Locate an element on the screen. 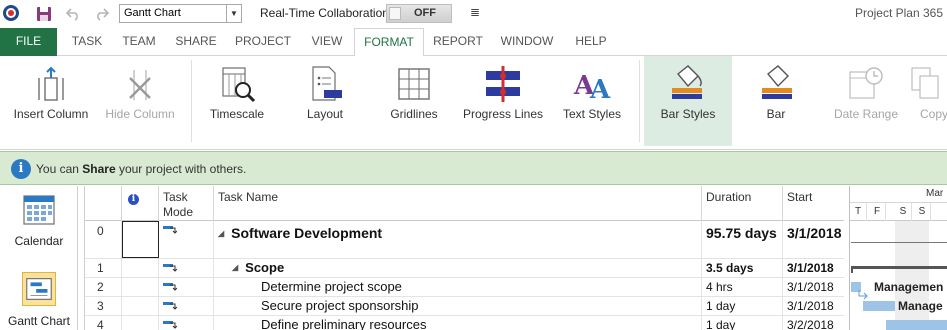  tab-file: FILE is located at coordinates (28, 42).